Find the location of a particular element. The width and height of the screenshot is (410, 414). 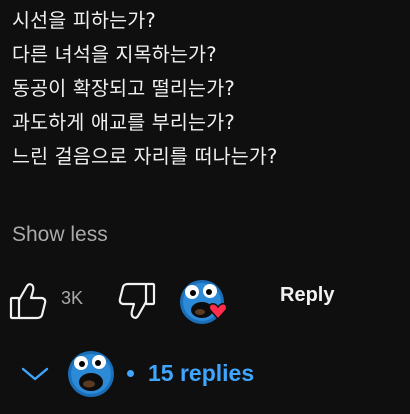

like-button is located at coordinates (27, 301).